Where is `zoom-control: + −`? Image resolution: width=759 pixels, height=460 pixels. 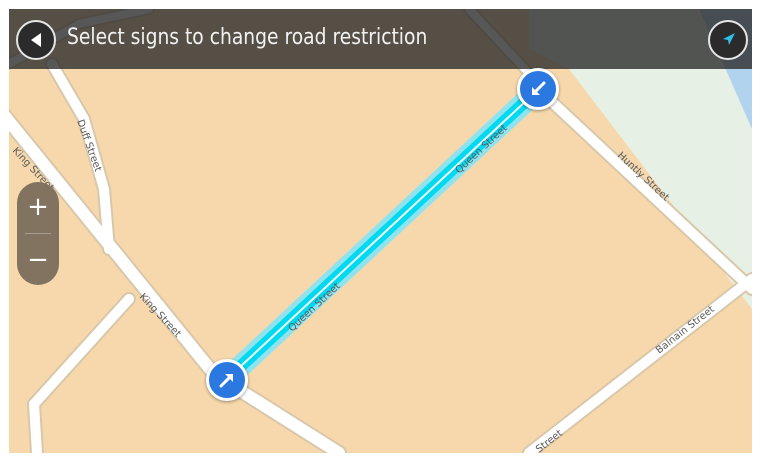 zoom-control: + − is located at coordinates (38, 233).